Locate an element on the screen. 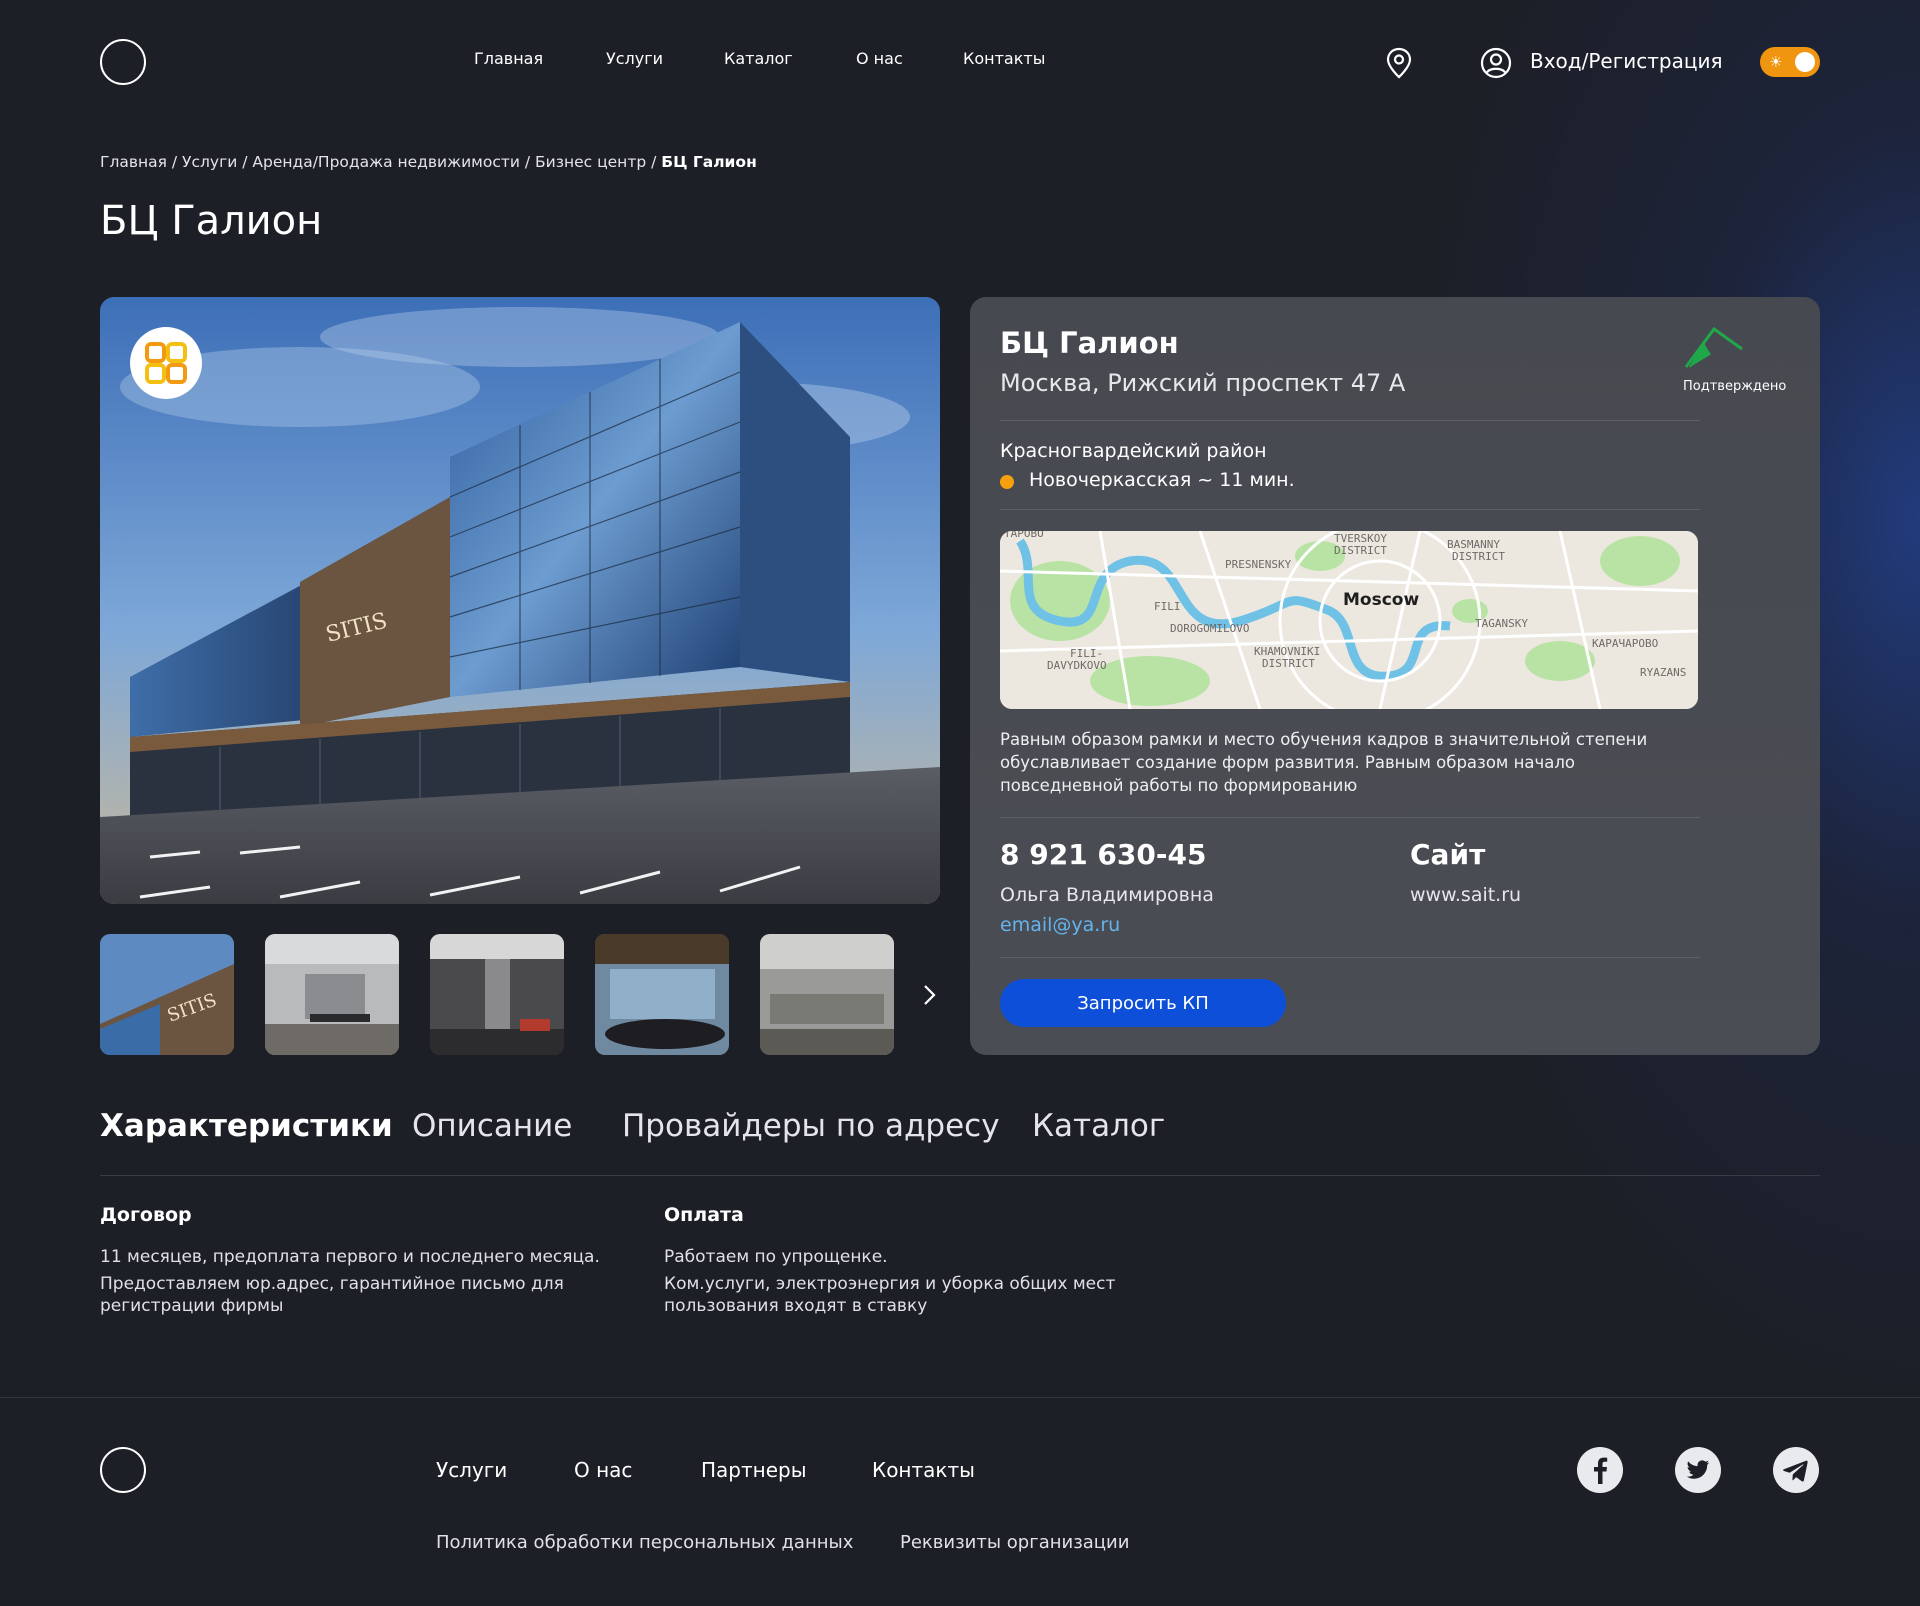 This screenshot has width=1920, height=1606. spec-title: Оплата is located at coordinates (704, 1215).